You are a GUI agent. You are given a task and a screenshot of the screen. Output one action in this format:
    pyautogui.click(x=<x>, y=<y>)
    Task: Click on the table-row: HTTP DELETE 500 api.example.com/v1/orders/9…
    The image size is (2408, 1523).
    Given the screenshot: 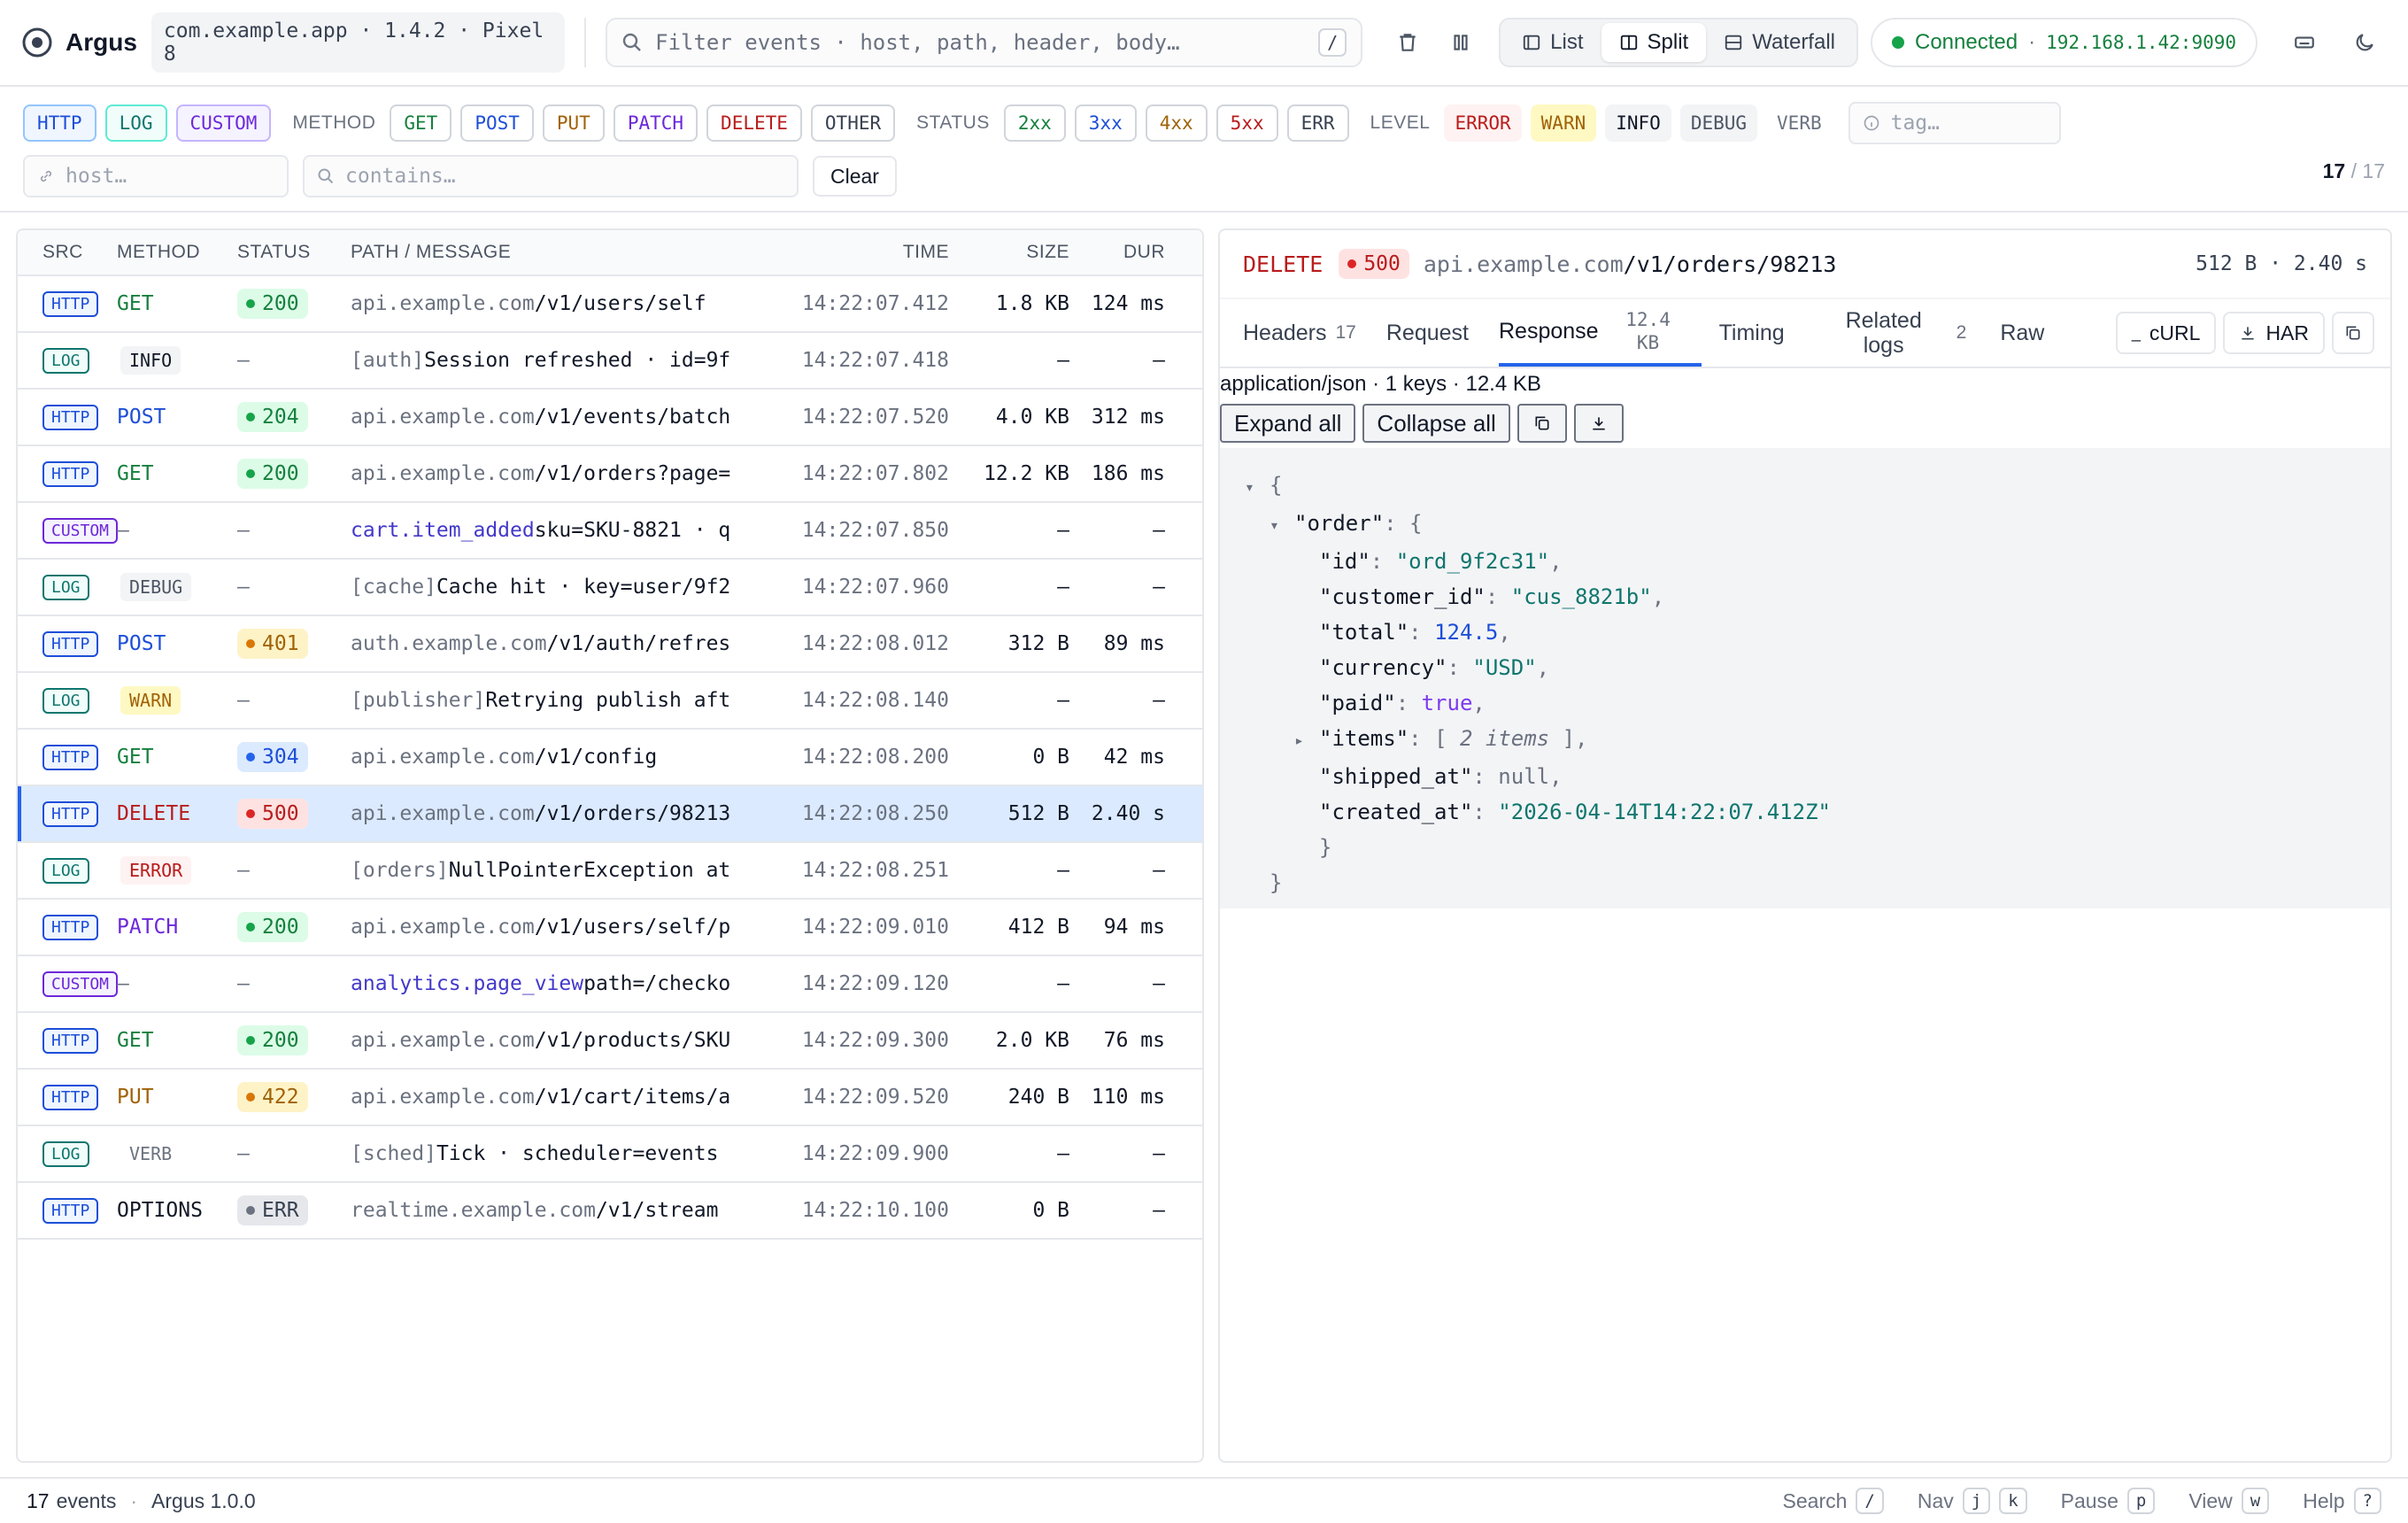 What is the action you would take?
    pyautogui.click(x=610, y=814)
    